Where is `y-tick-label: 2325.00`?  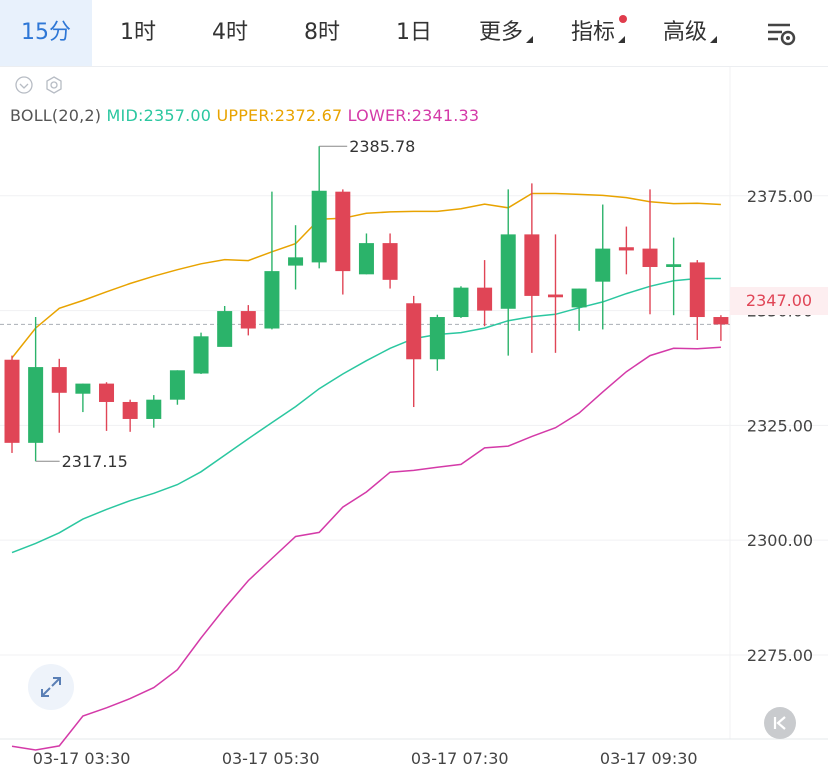 y-tick-label: 2325.00 is located at coordinates (780, 425).